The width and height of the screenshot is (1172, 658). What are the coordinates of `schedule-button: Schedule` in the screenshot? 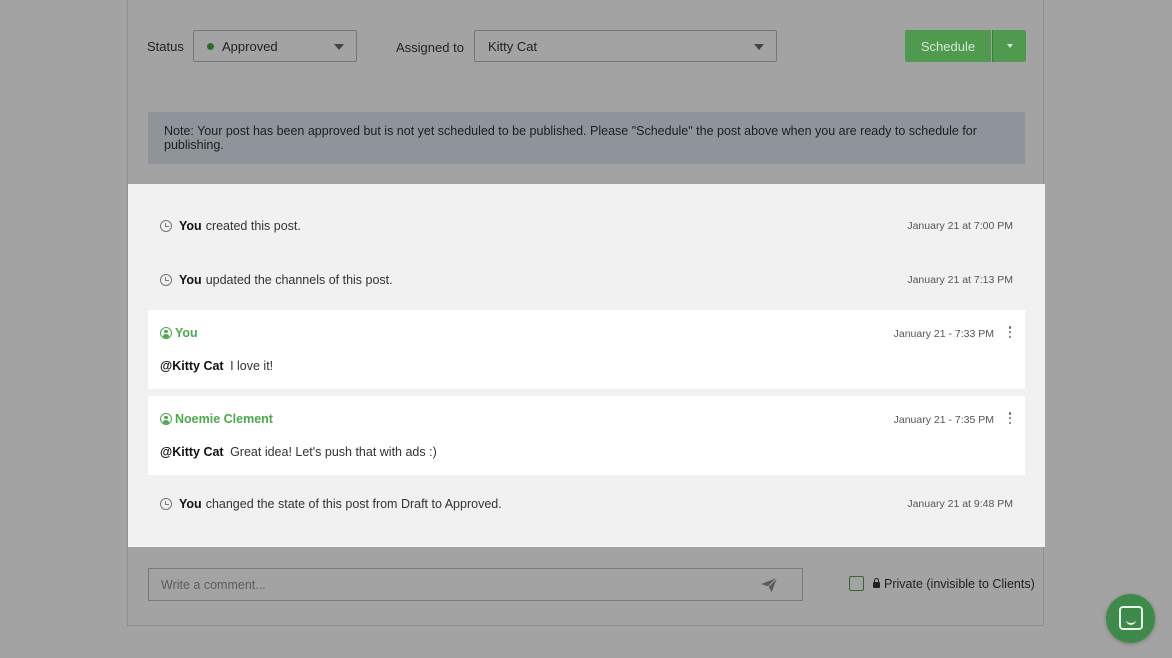 It's located at (948, 46).